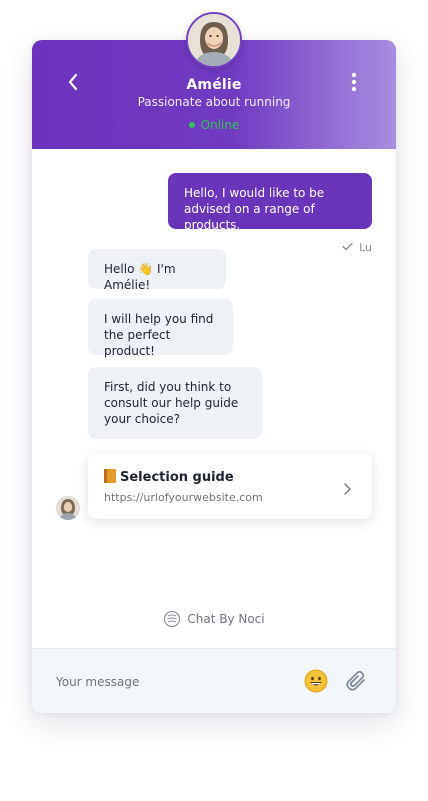 The image size is (428, 801). Describe the element at coordinates (191, 124) in the screenshot. I see `online-dot` at that location.